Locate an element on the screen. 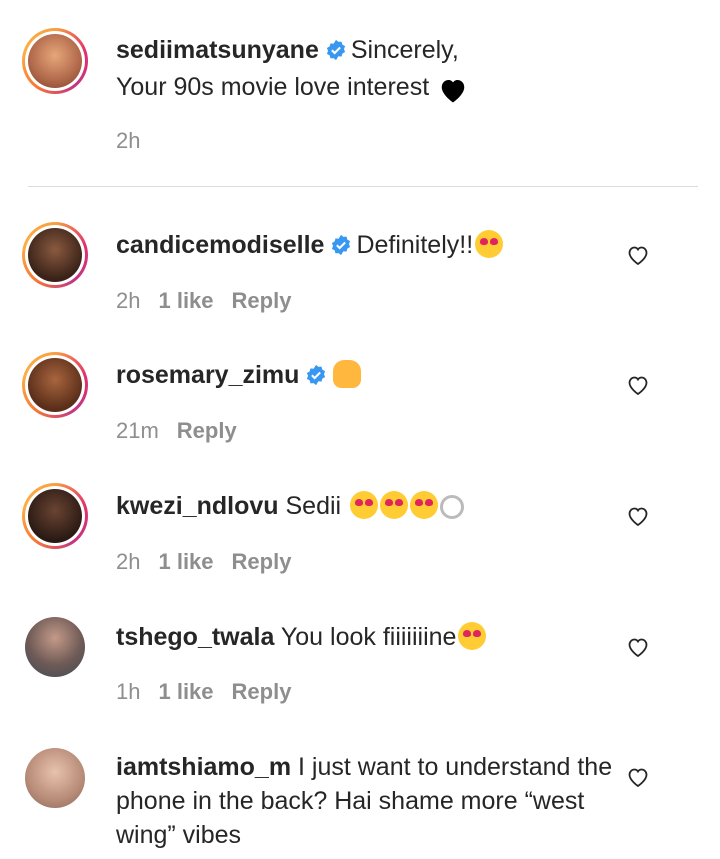 The width and height of the screenshot is (720, 859). comment-username: tshego_twala is located at coordinates (195, 637).